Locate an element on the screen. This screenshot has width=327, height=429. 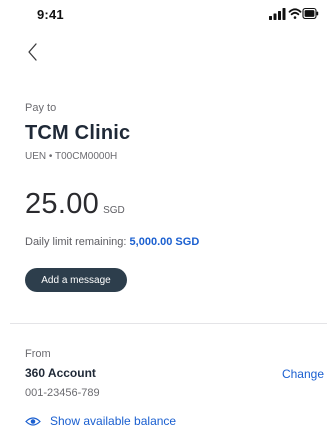
add-message-button: Add a message is located at coordinates (76, 280).